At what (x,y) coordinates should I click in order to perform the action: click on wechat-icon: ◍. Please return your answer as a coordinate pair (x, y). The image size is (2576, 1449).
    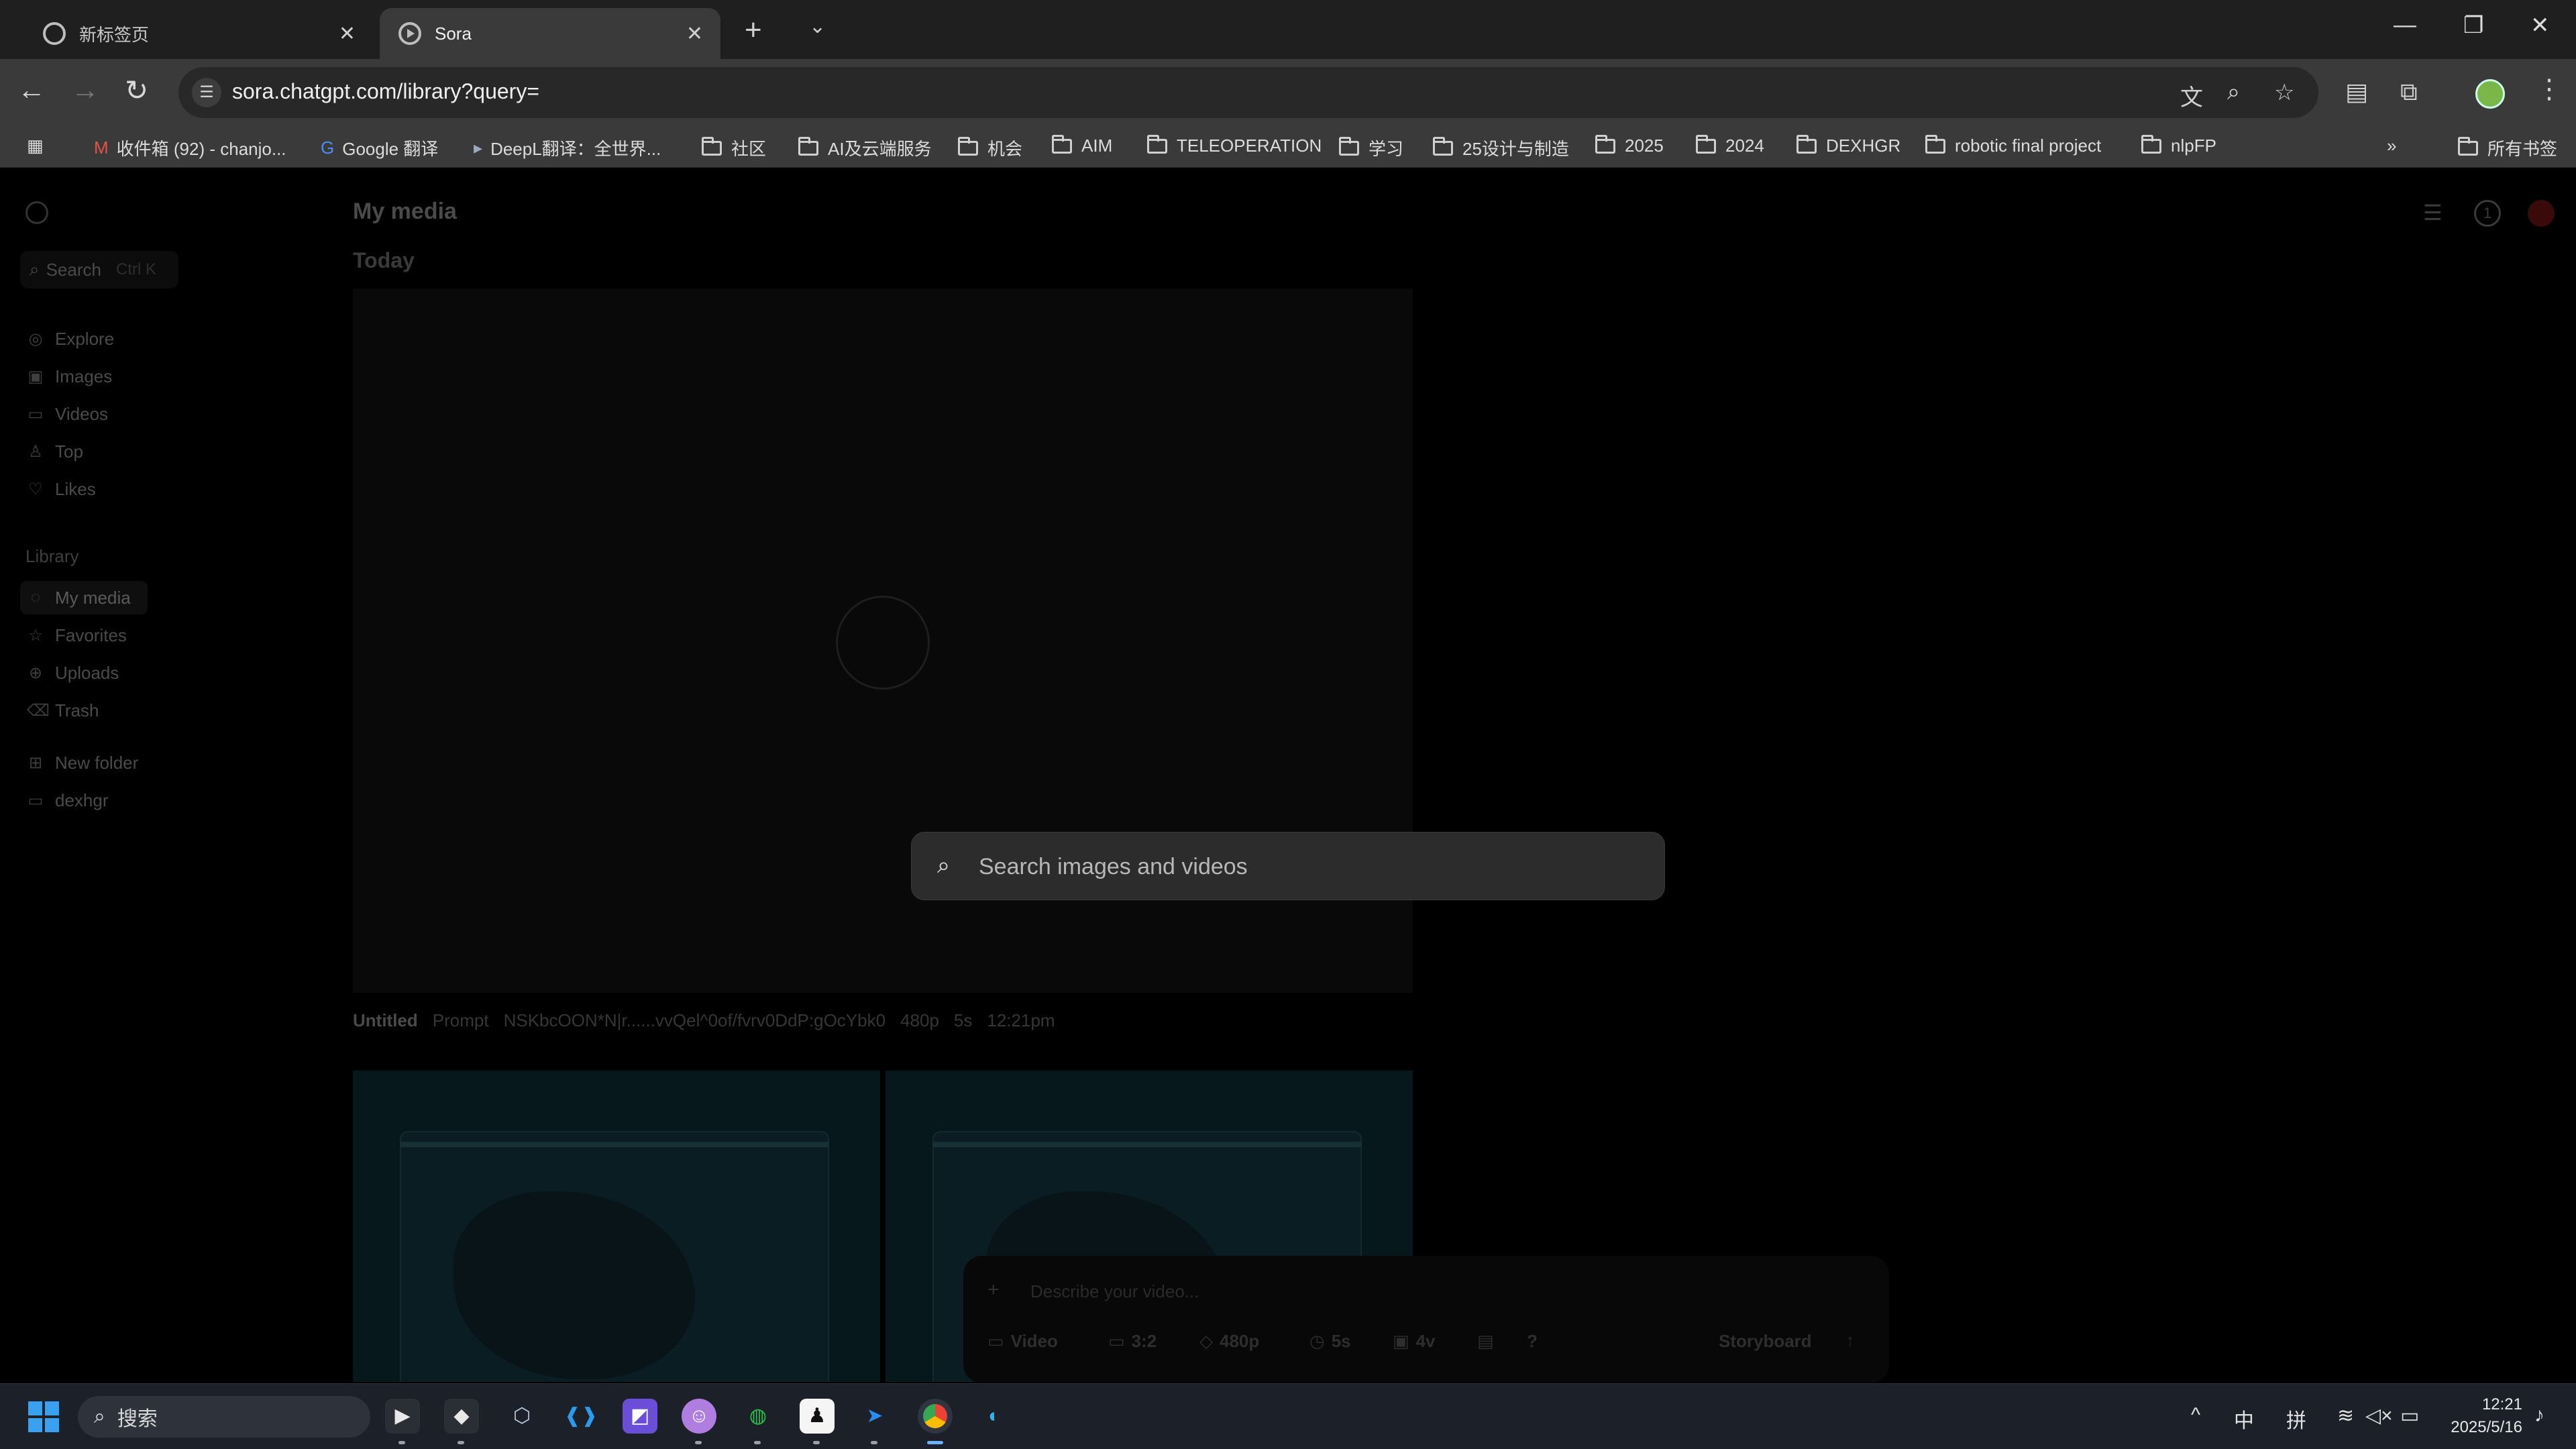
    Looking at the image, I should click on (758, 1421).